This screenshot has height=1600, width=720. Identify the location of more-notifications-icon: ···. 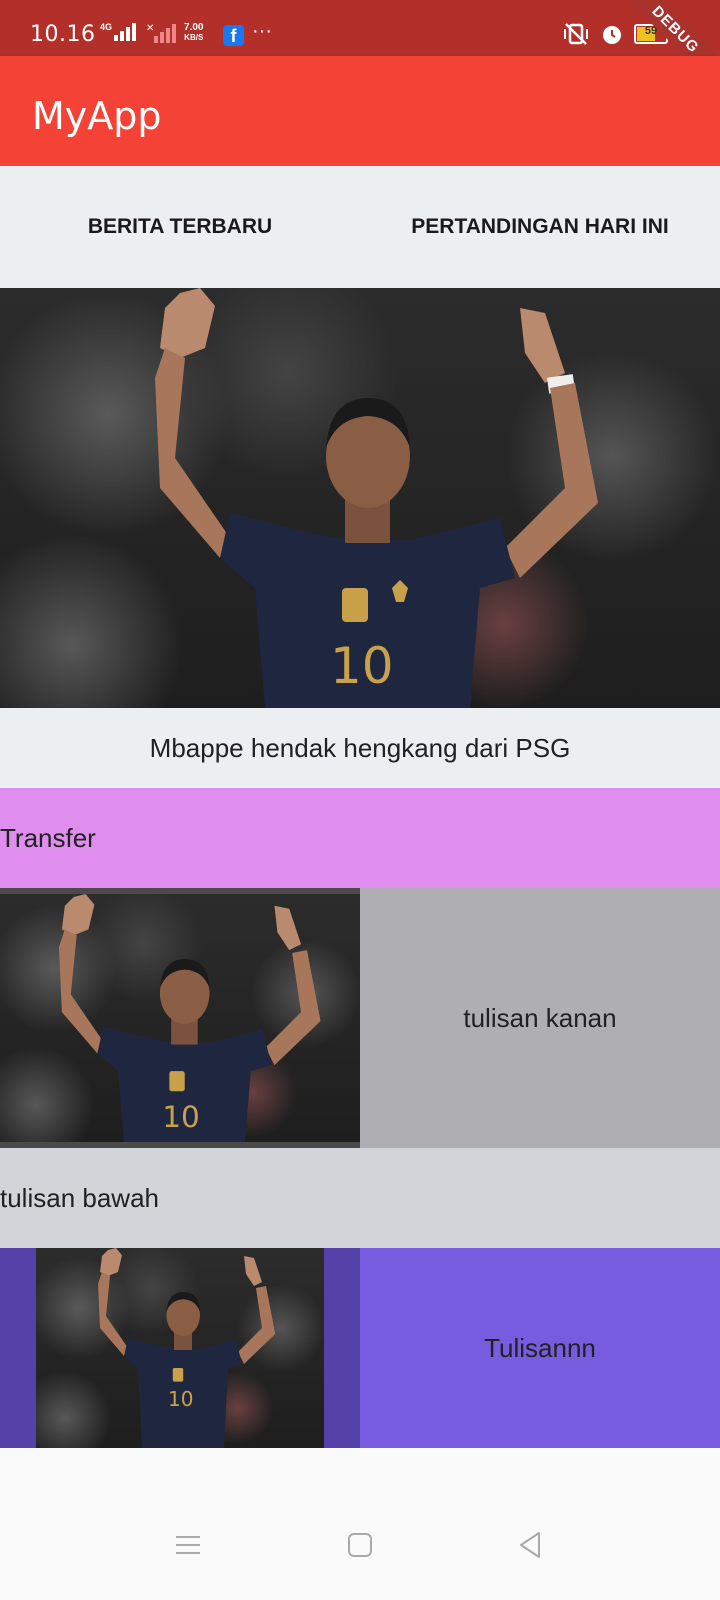
(262, 31).